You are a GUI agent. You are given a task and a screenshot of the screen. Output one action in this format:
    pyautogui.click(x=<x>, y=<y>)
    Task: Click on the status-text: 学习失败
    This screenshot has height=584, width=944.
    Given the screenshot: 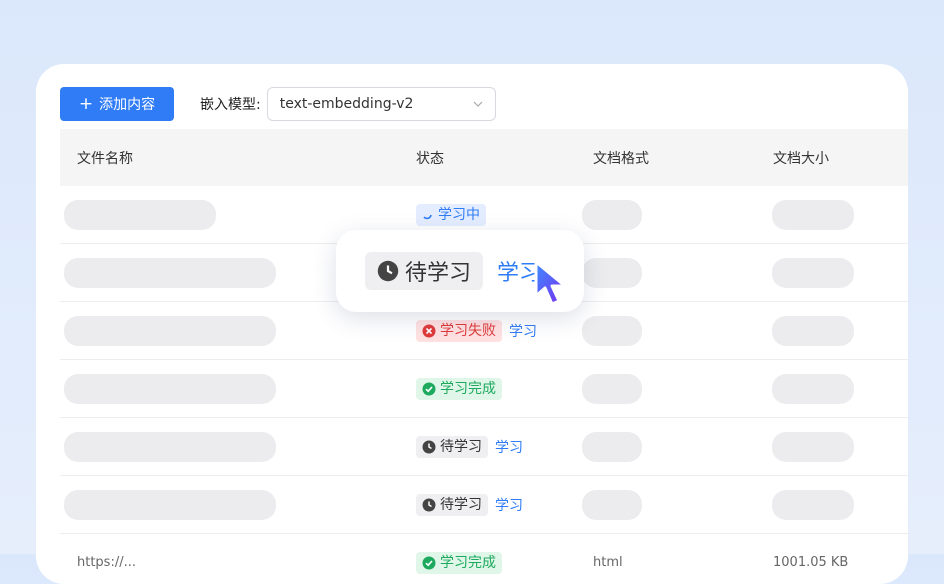 What is the action you would take?
    pyautogui.click(x=468, y=330)
    